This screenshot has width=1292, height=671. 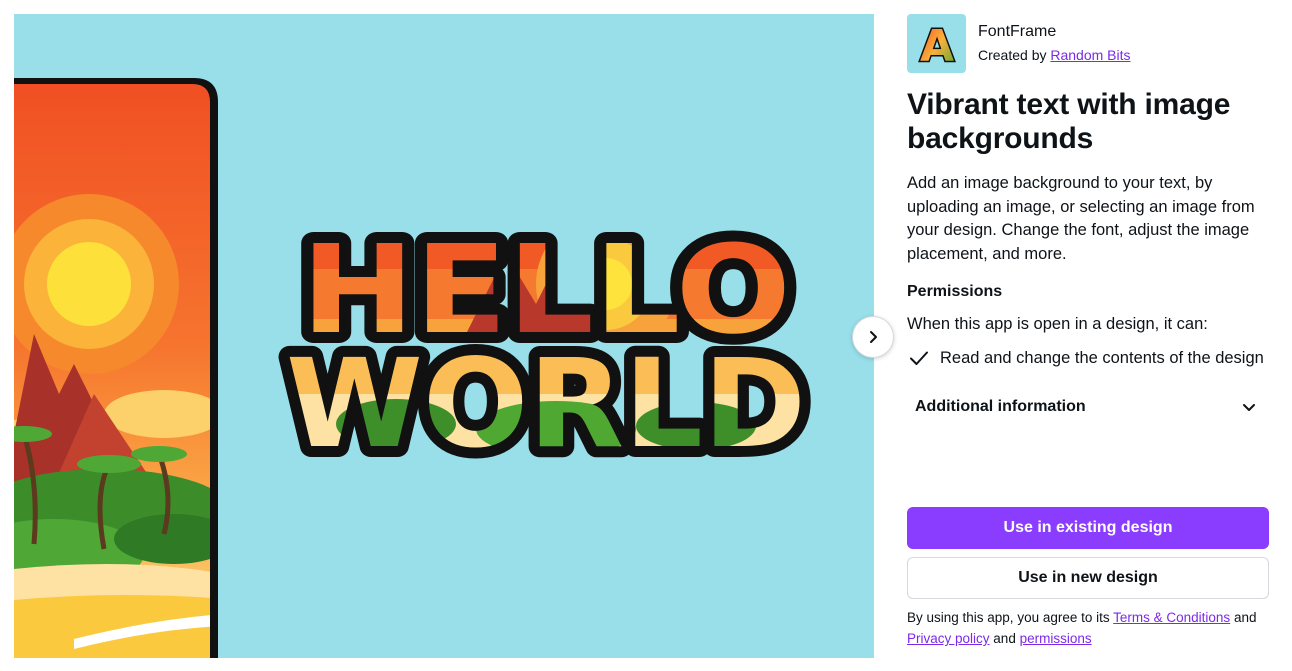 I want to click on next-preview-button, so click(x=873, y=337).